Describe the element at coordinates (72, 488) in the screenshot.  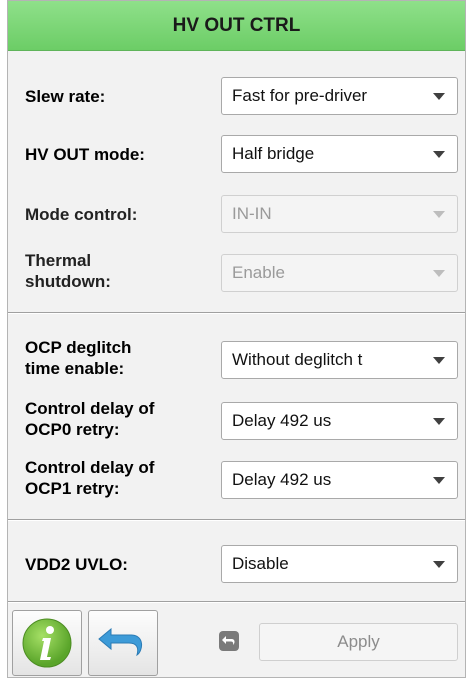
I see `ocp1-retry-label-line2: OCP1 retry:` at that location.